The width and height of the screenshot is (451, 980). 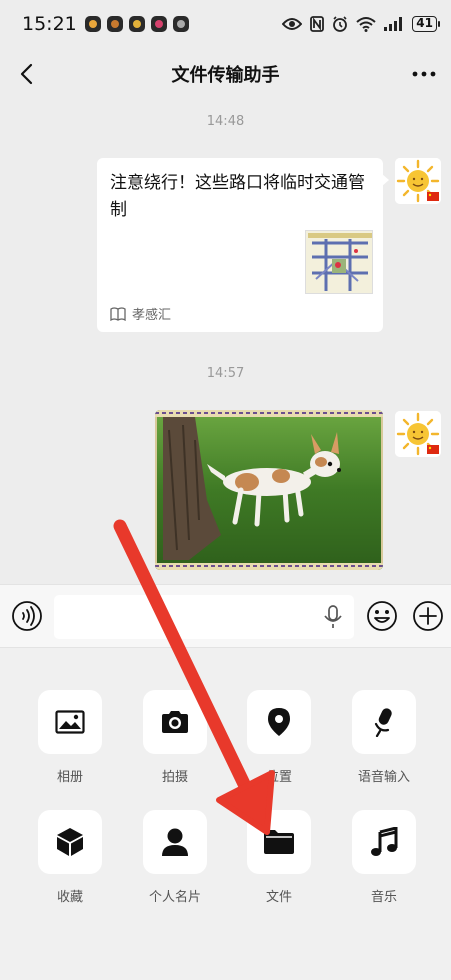 What do you see at coordinates (393, 24) in the screenshot?
I see `signal-icon` at bounding box center [393, 24].